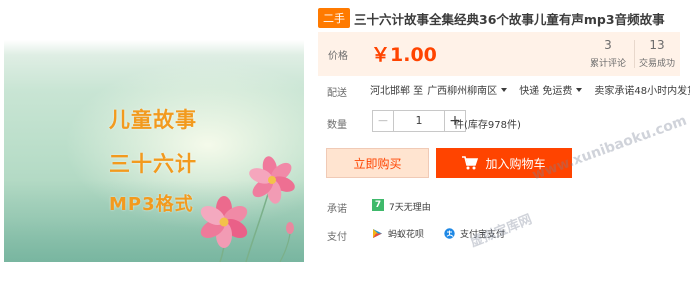  Describe the element at coordinates (499, 54) in the screenshot. I see `price-panel: 价格 ￥1.00 3 累计评论 13 交易成功` at that location.